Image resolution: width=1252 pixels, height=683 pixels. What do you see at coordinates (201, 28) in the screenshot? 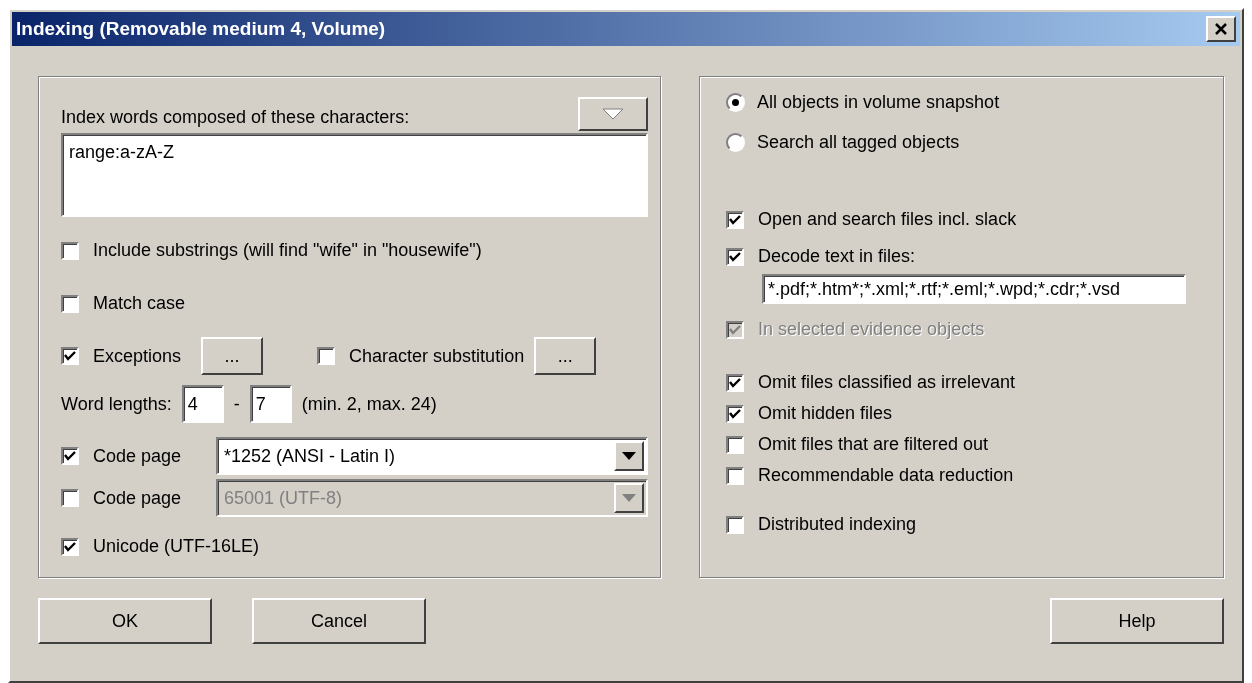
I see `window-title: Indexing (Removable medium 4, Volume)` at bounding box center [201, 28].